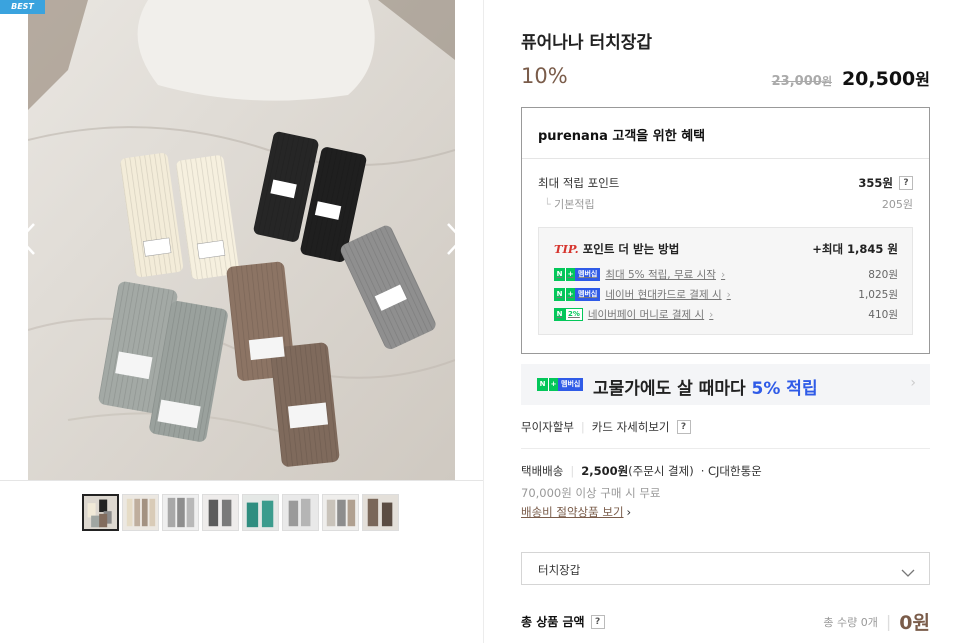 The height and width of the screenshot is (643, 966). What do you see at coordinates (908, 572) in the screenshot?
I see `chevron-down-icon` at bounding box center [908, 572].